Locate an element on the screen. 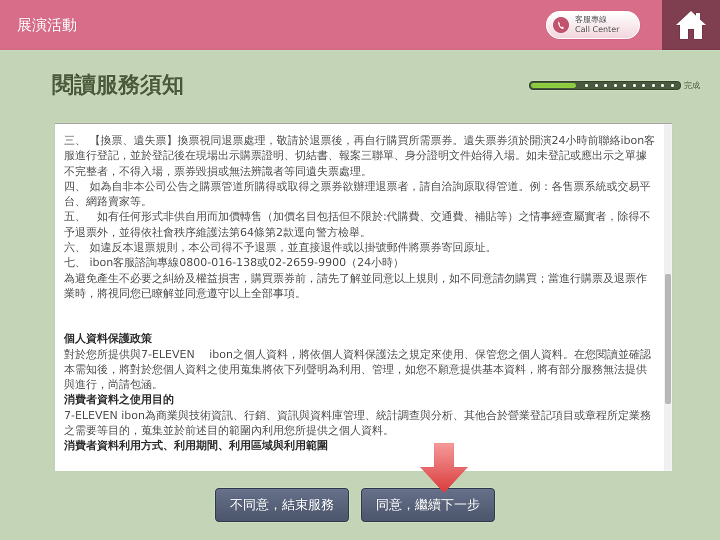  notice-paragraph: 六、 如違反本退票規則，本公司得不予退票，並直接退件或以掛號郵件將票券寄回原址。 is located at coordinates (281, 248).